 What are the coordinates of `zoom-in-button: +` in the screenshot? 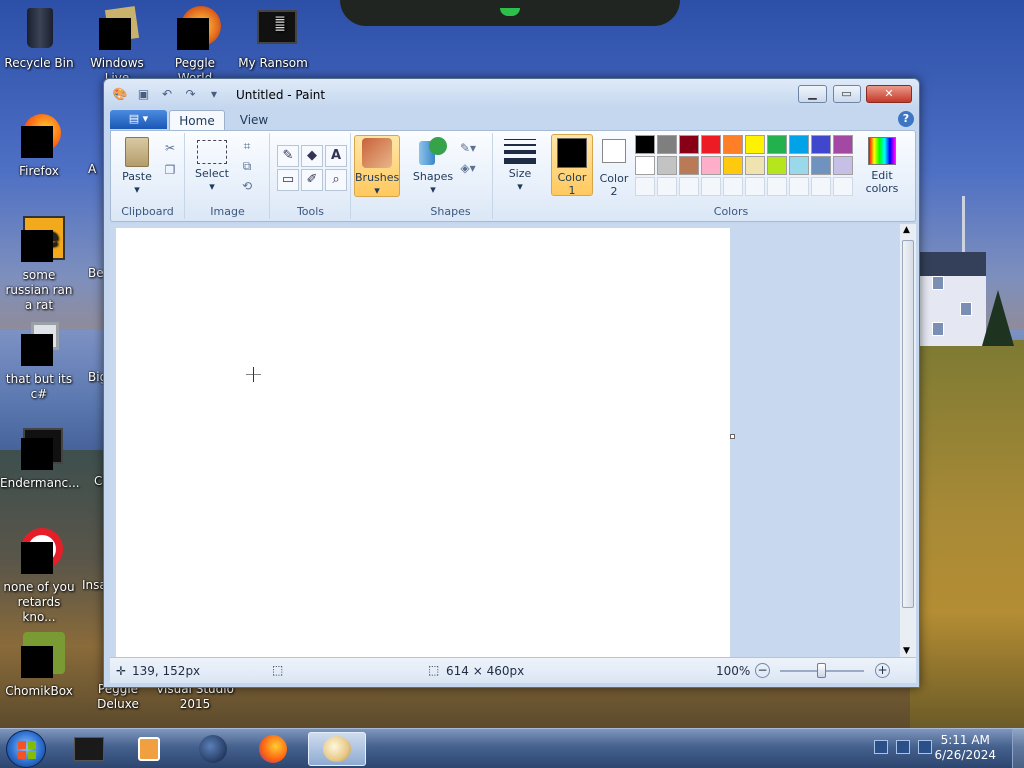 It's located at (882, 670).